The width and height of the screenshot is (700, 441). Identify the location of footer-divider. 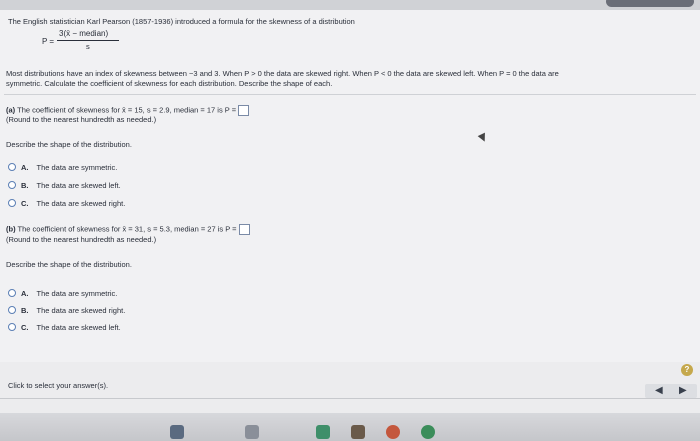
(350, 398).